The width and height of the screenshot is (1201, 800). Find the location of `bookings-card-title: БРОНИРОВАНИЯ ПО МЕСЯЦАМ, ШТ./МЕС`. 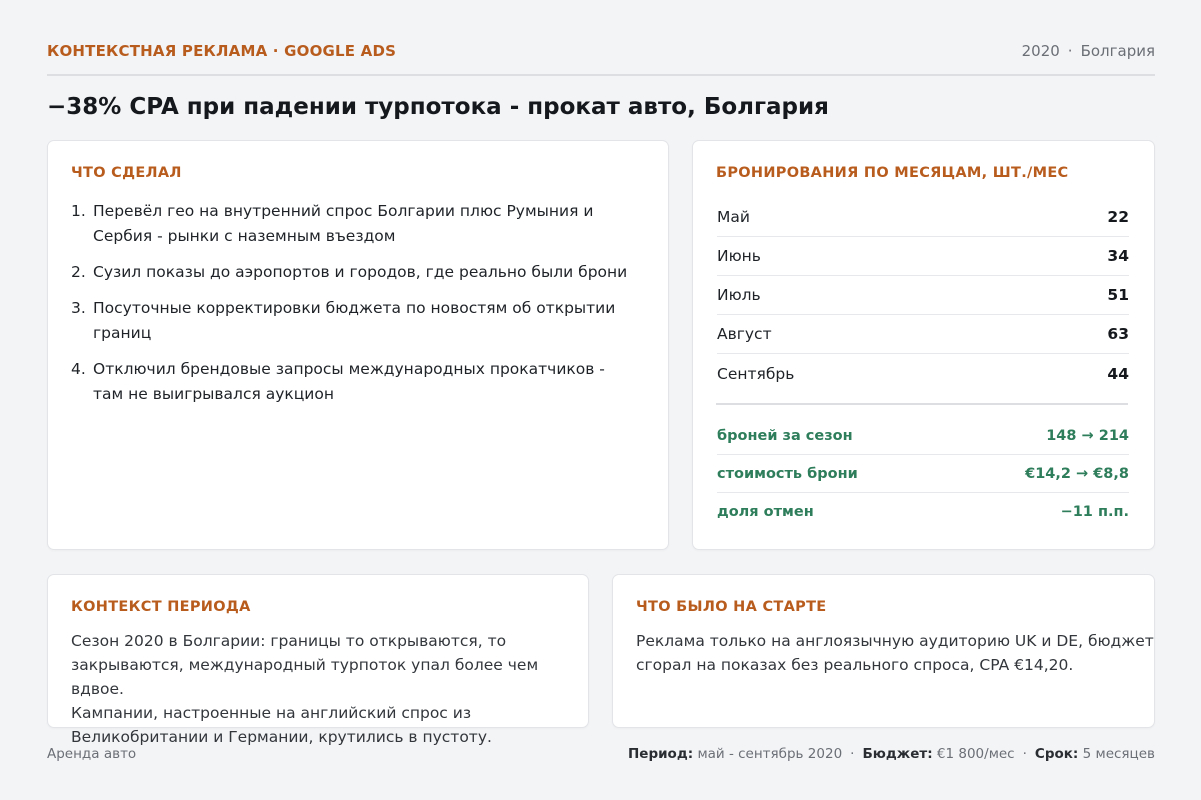

bookings-card-title: БРОНИРОВАНИЯ ПО МЕСЯЦАМ, ШТ./МЕС is located at coordinates (892, 173).